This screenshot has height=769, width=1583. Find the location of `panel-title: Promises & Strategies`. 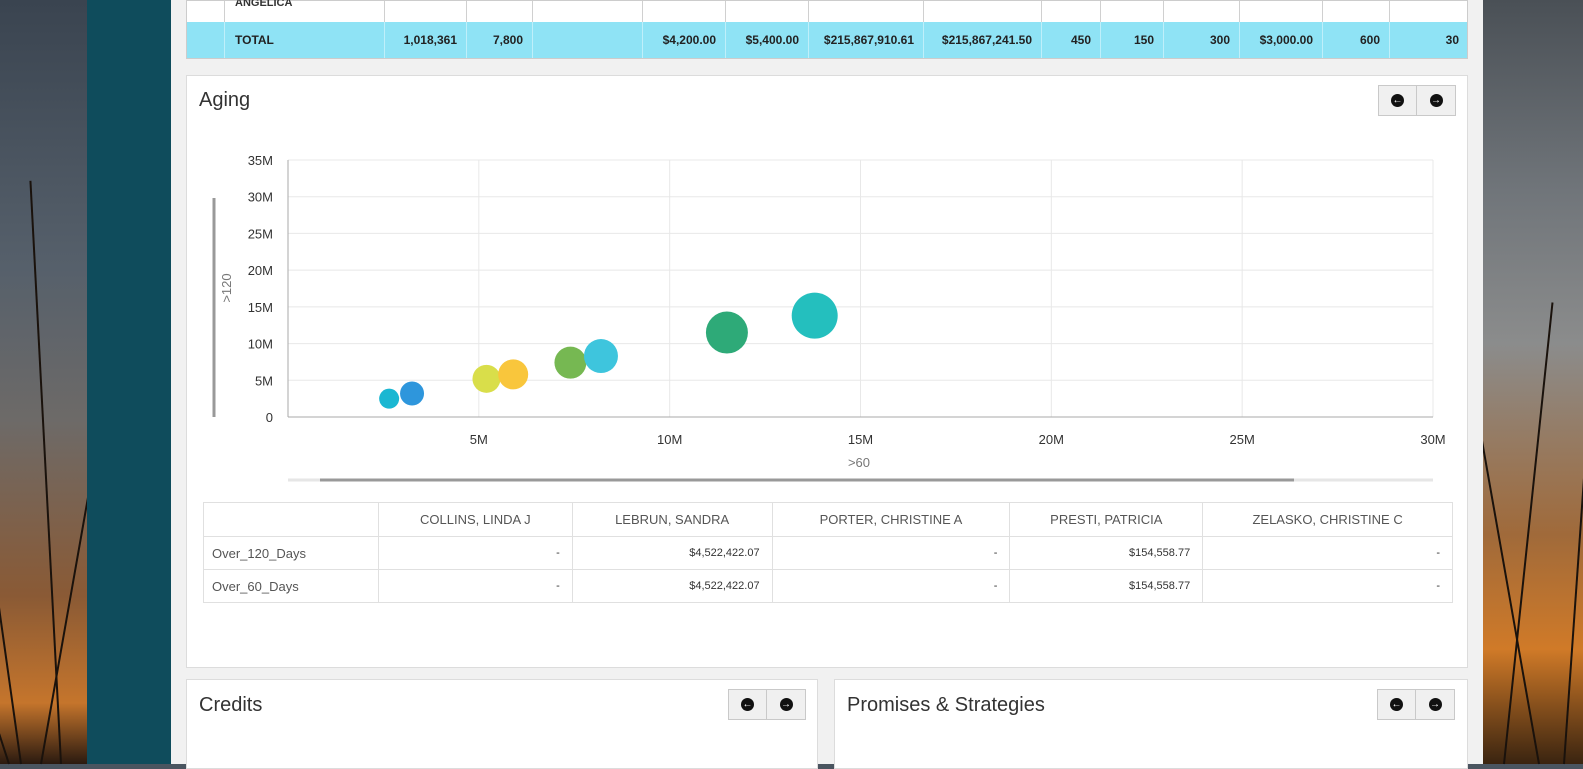

panel-title: Promises & Strategies is located at coordinates (946, 705).